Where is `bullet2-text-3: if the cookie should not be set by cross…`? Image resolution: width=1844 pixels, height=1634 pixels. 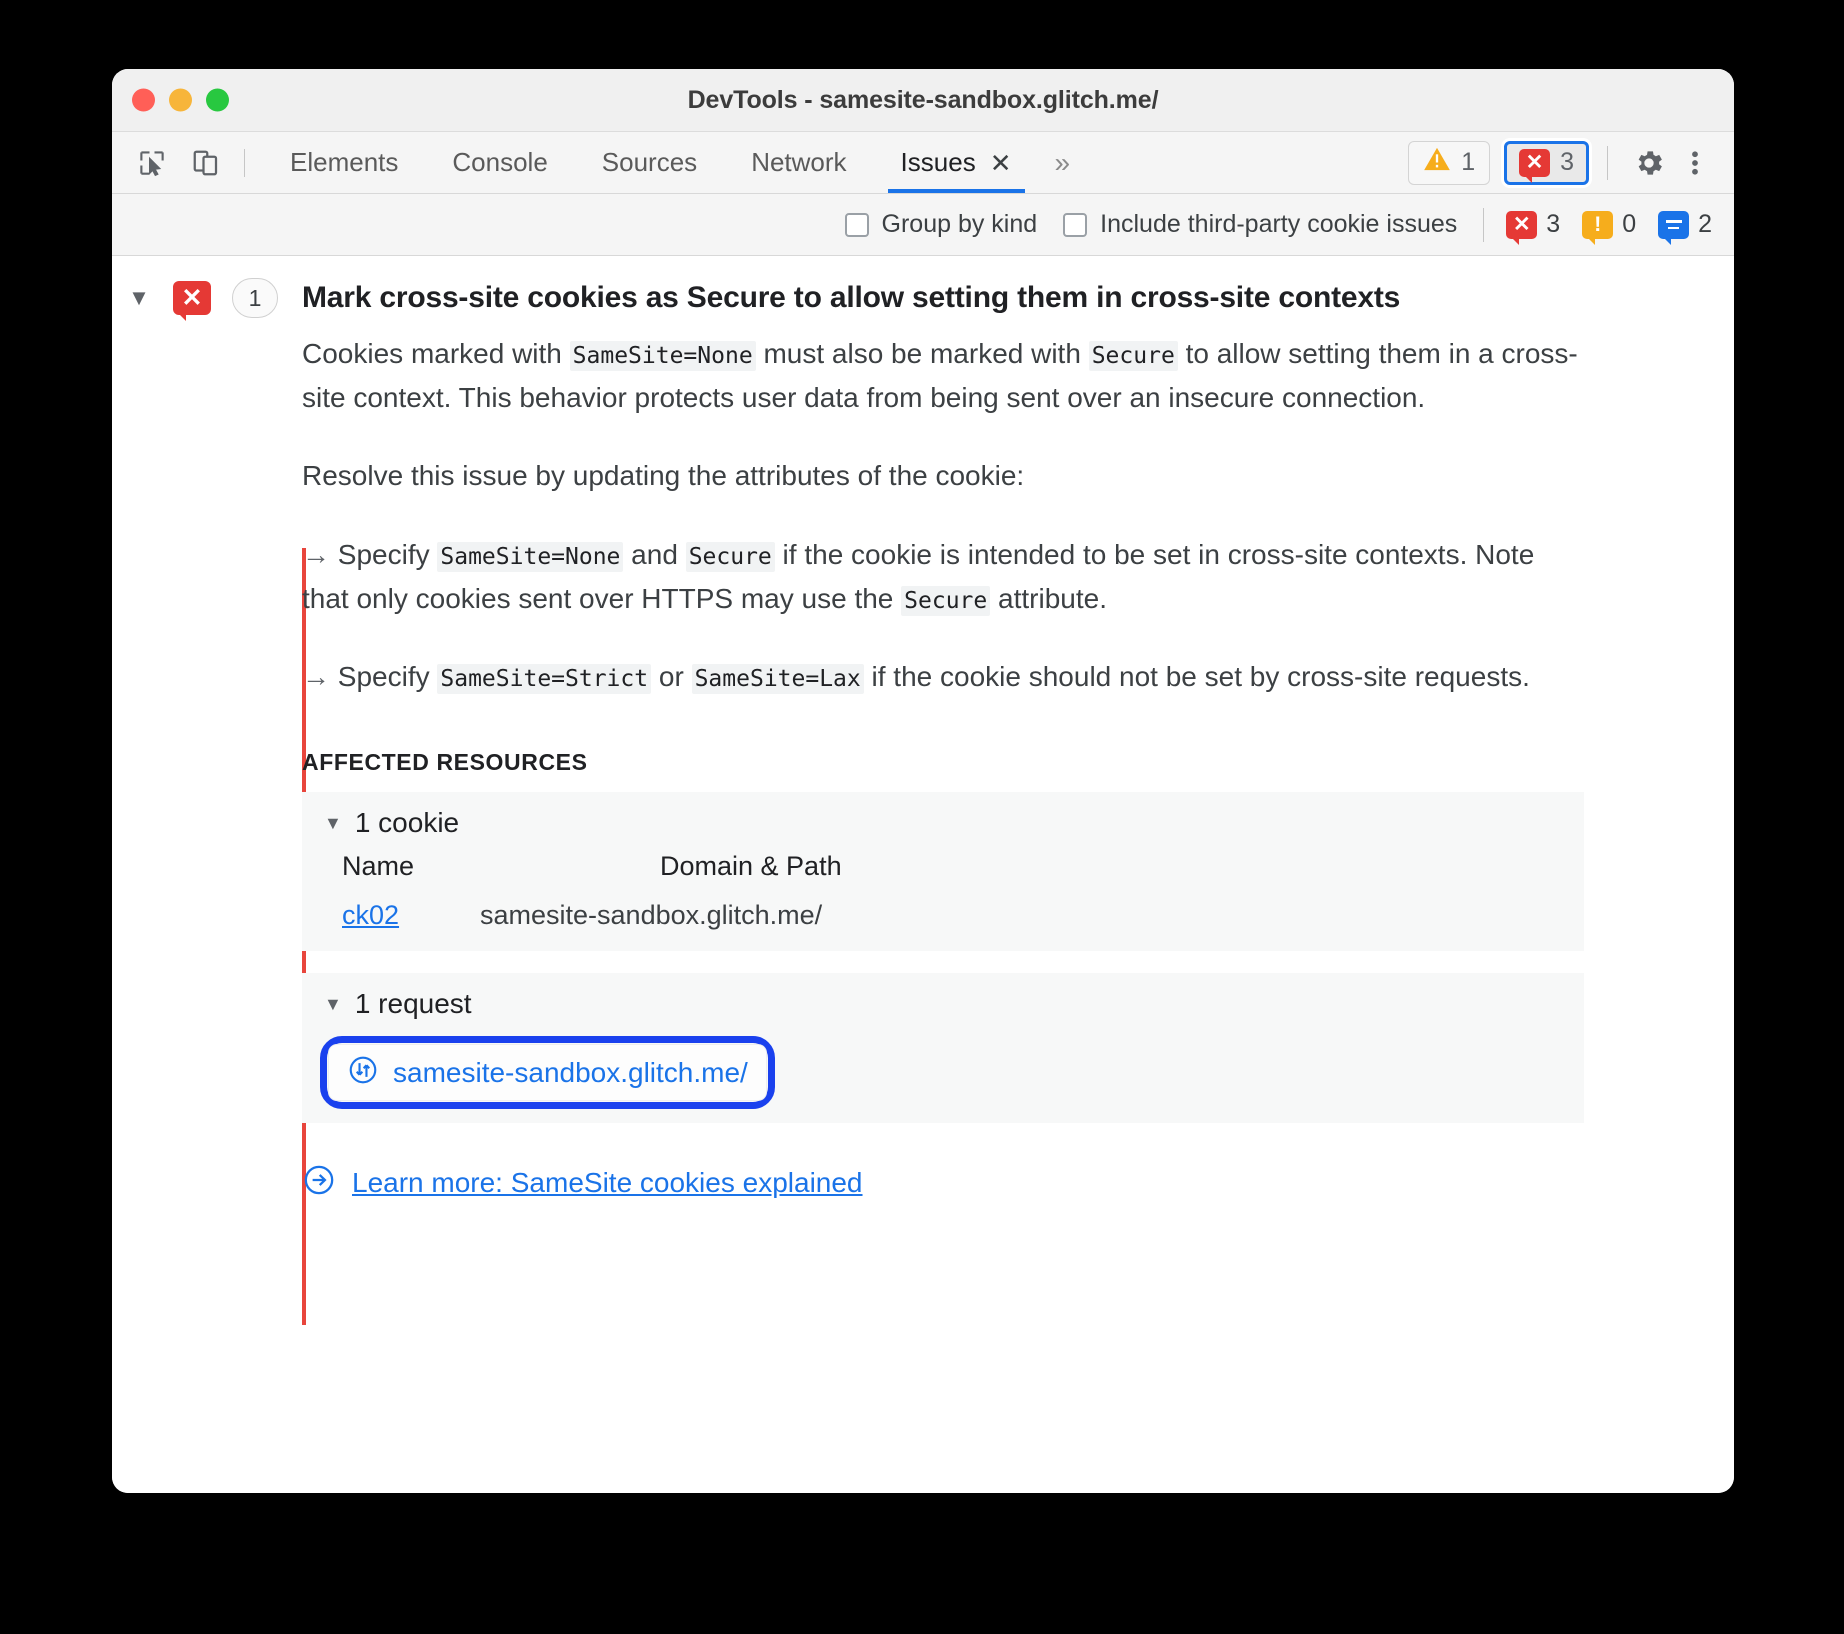 bullet2-text-3: if the cookie should not be set by cross… is located at coordinates (1196, 677).